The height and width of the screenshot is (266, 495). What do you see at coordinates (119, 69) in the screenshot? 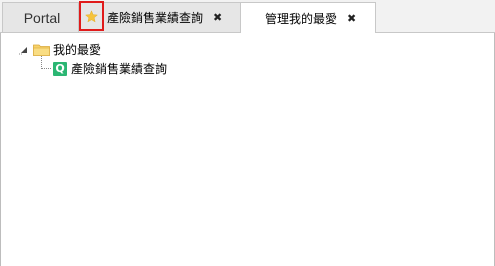
I see `tree-node-label: 產險銷售業績查詢` at bounding box center [119, 69].